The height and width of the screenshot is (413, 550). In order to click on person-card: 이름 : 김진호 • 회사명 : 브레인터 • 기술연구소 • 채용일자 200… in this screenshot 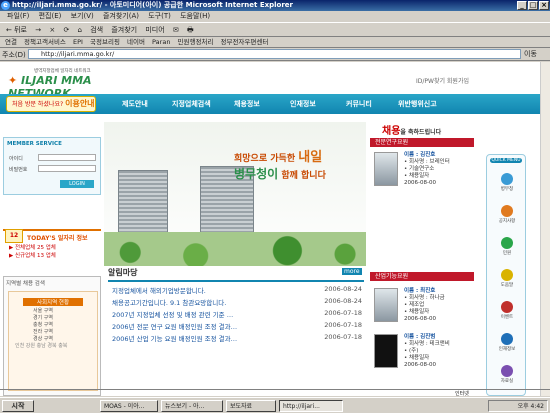, I will do `click(422, 171)`.